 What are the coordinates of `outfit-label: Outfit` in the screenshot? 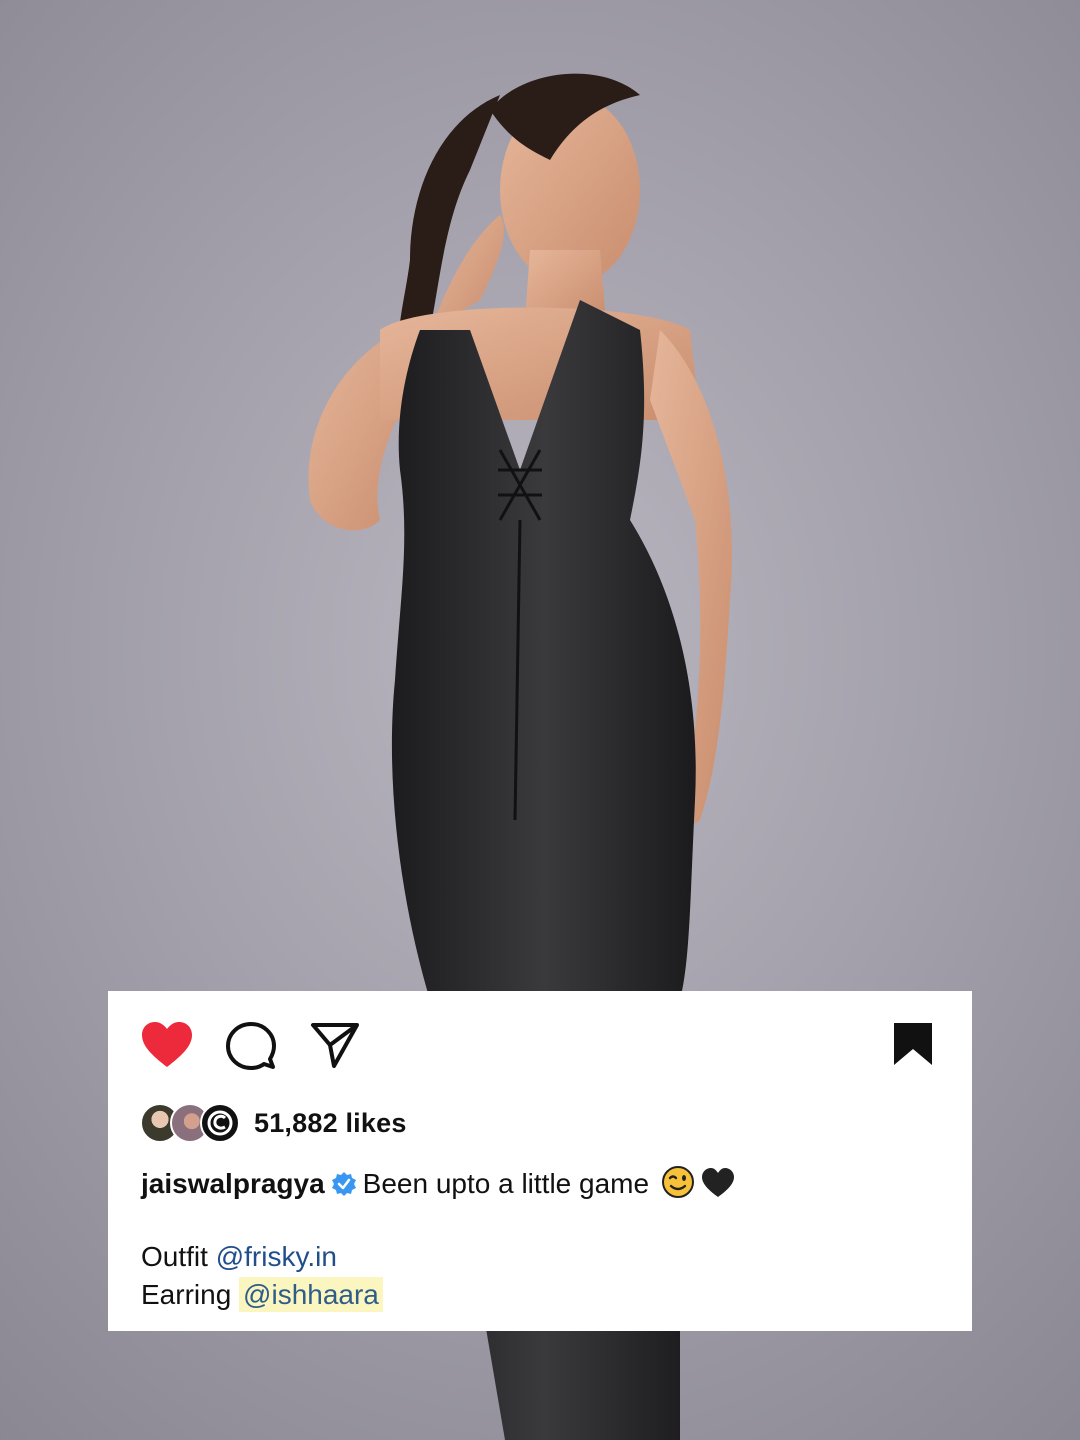 It's located at (174, 1256).